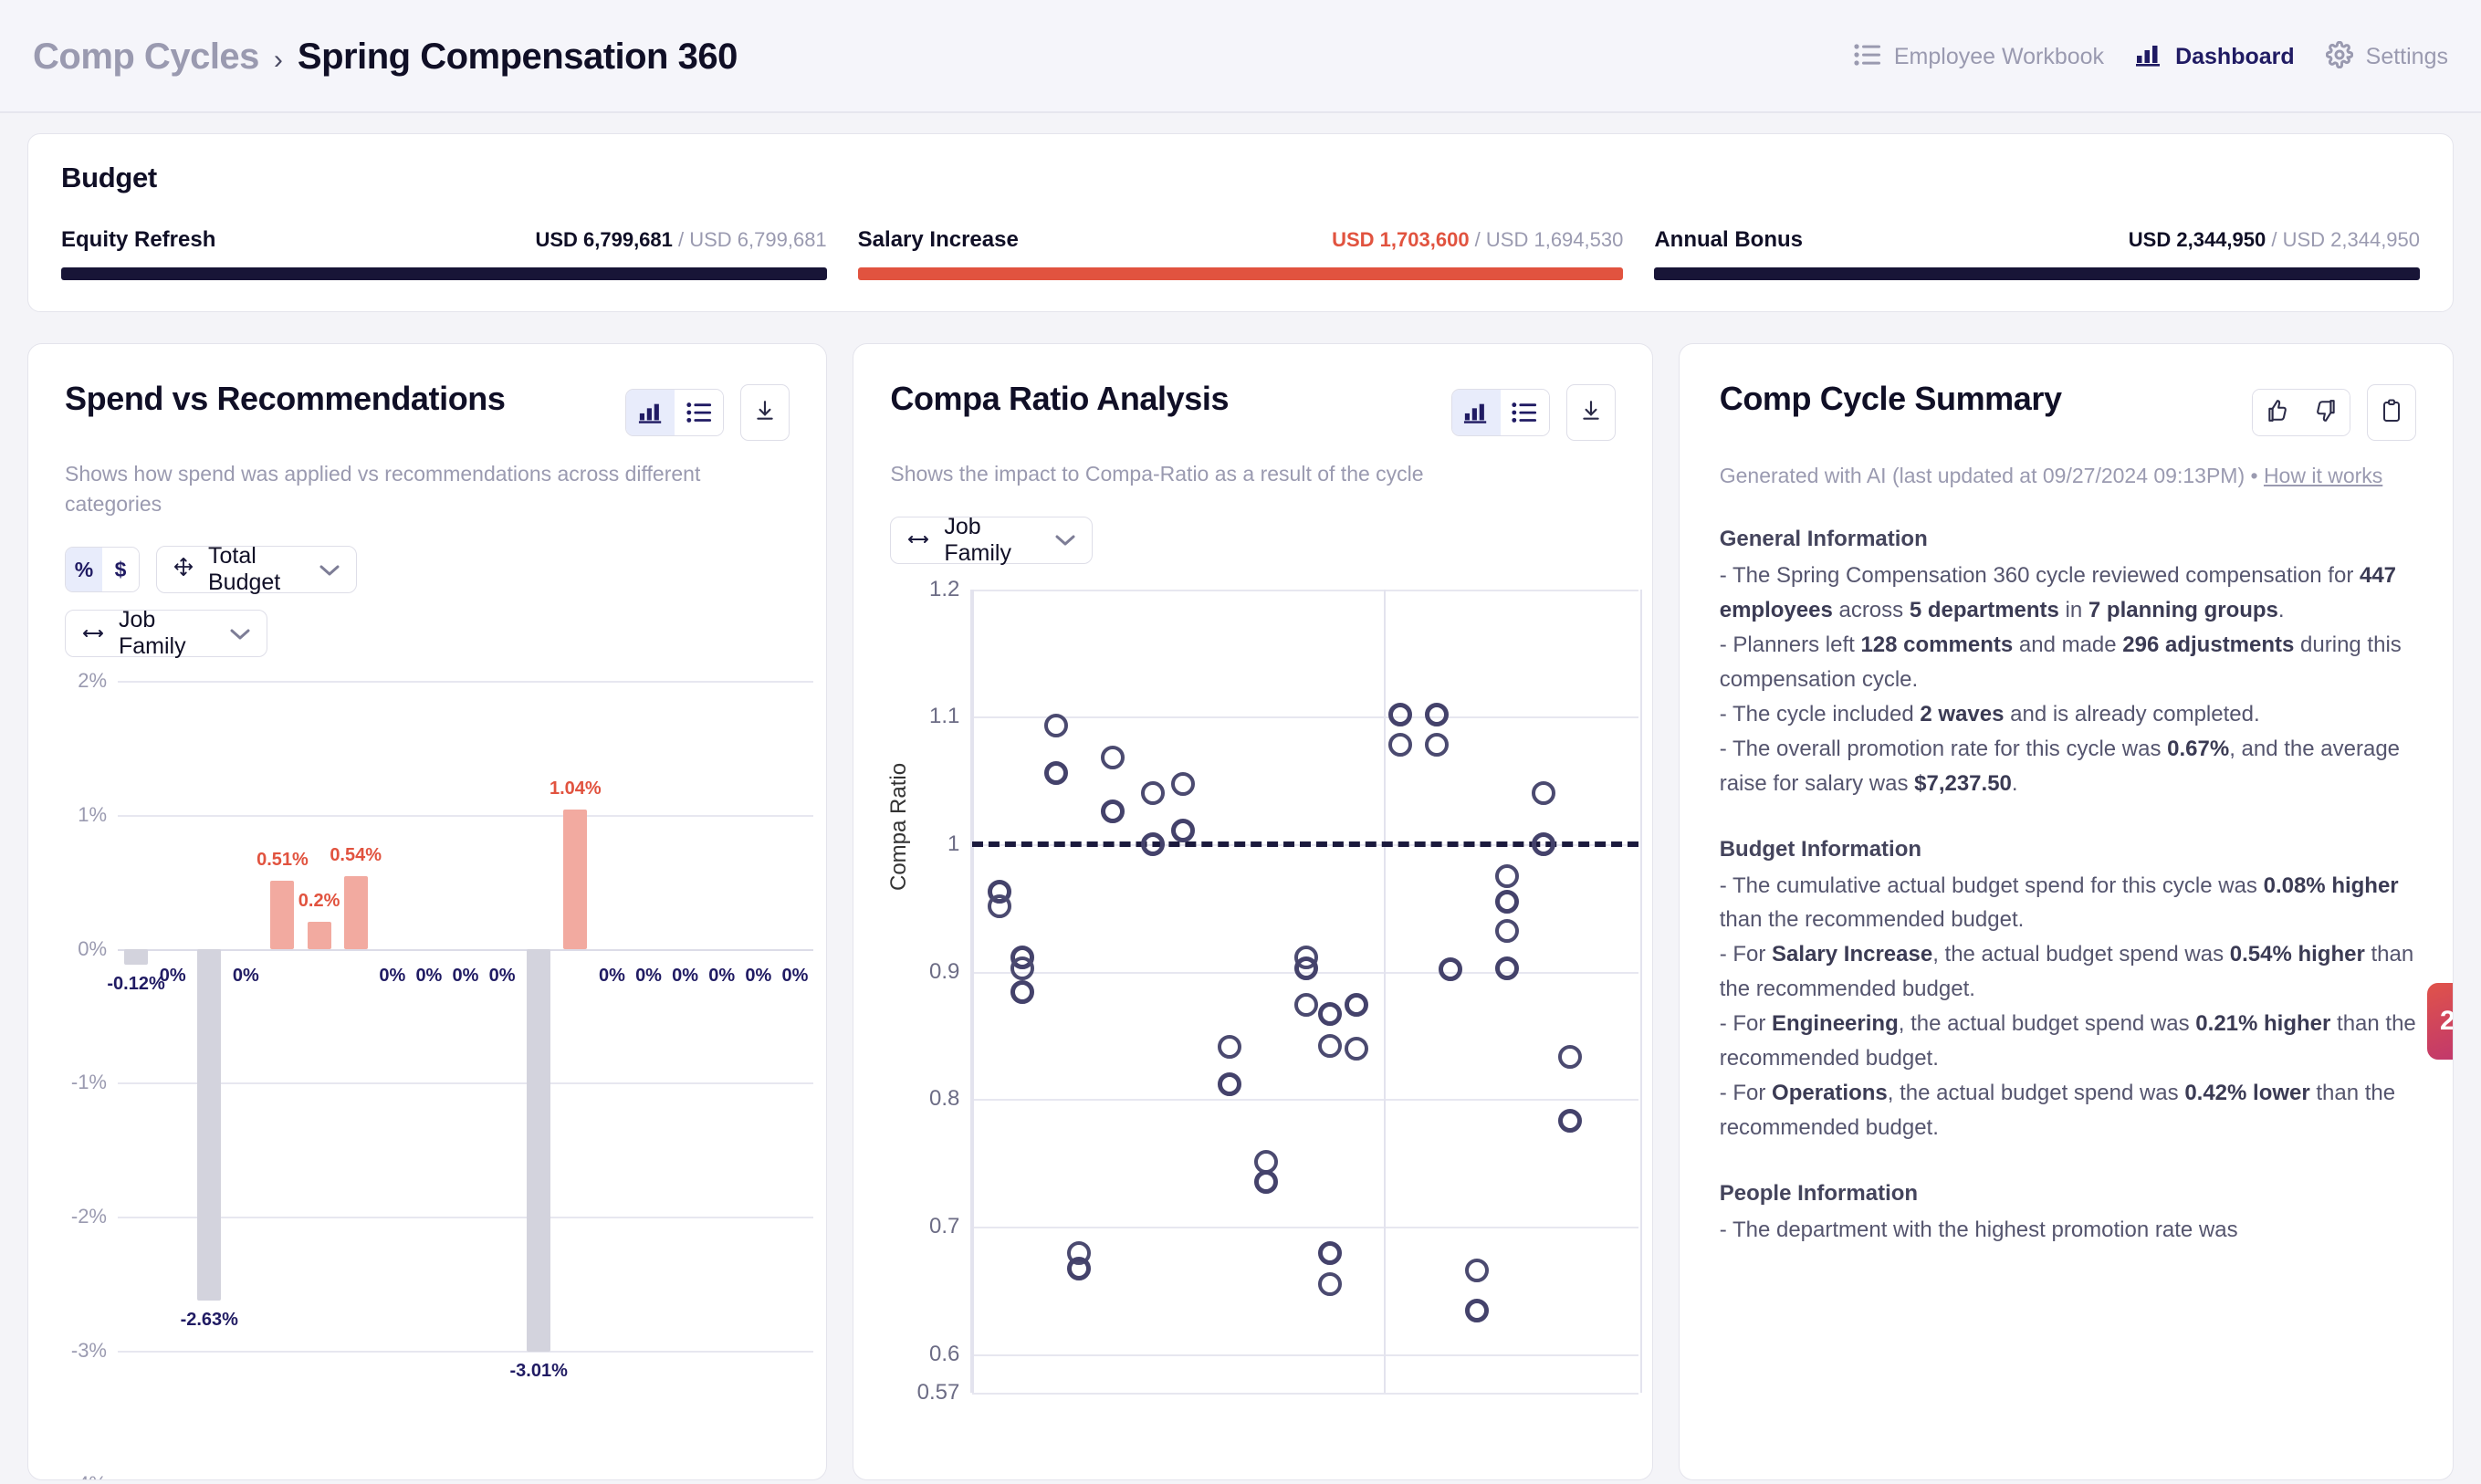  Describe the element at coordinates (2215, 57) in the screenshot. I see `nav-item-dashboard: Dashboard` at that location.